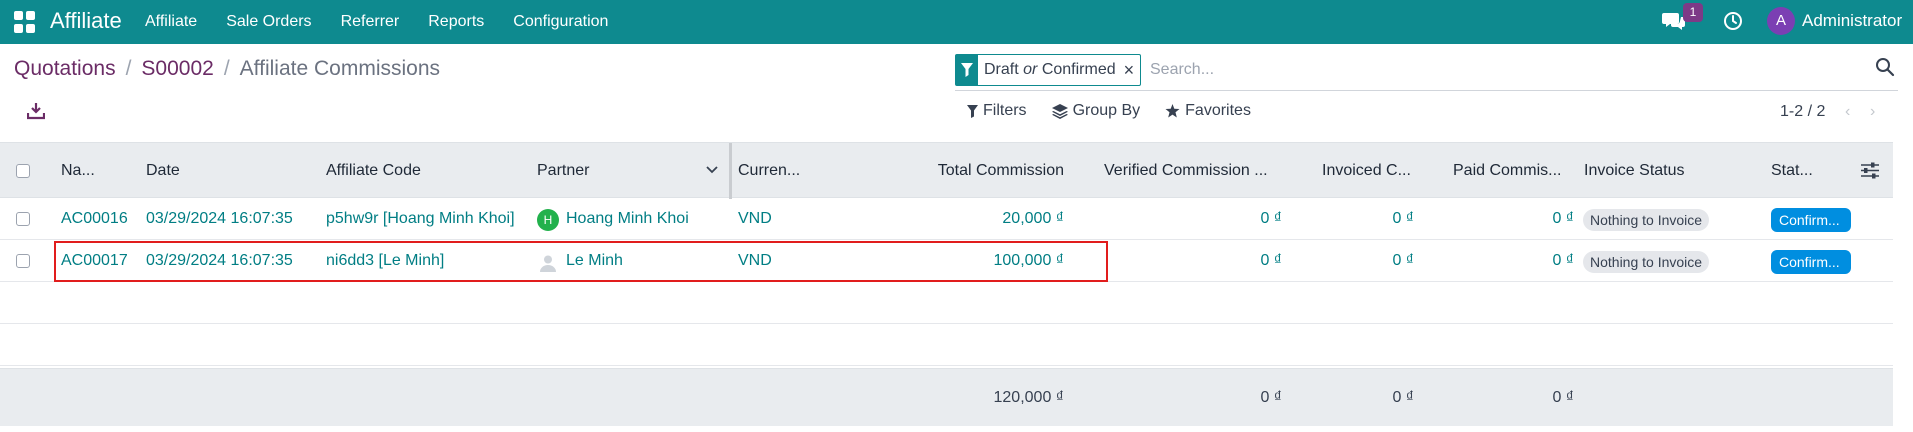 The width and height of the screenshot is (1913, 432). Describe the element at coordinates (972, 111) in the screenshot. I see `filter-icon` at that location.